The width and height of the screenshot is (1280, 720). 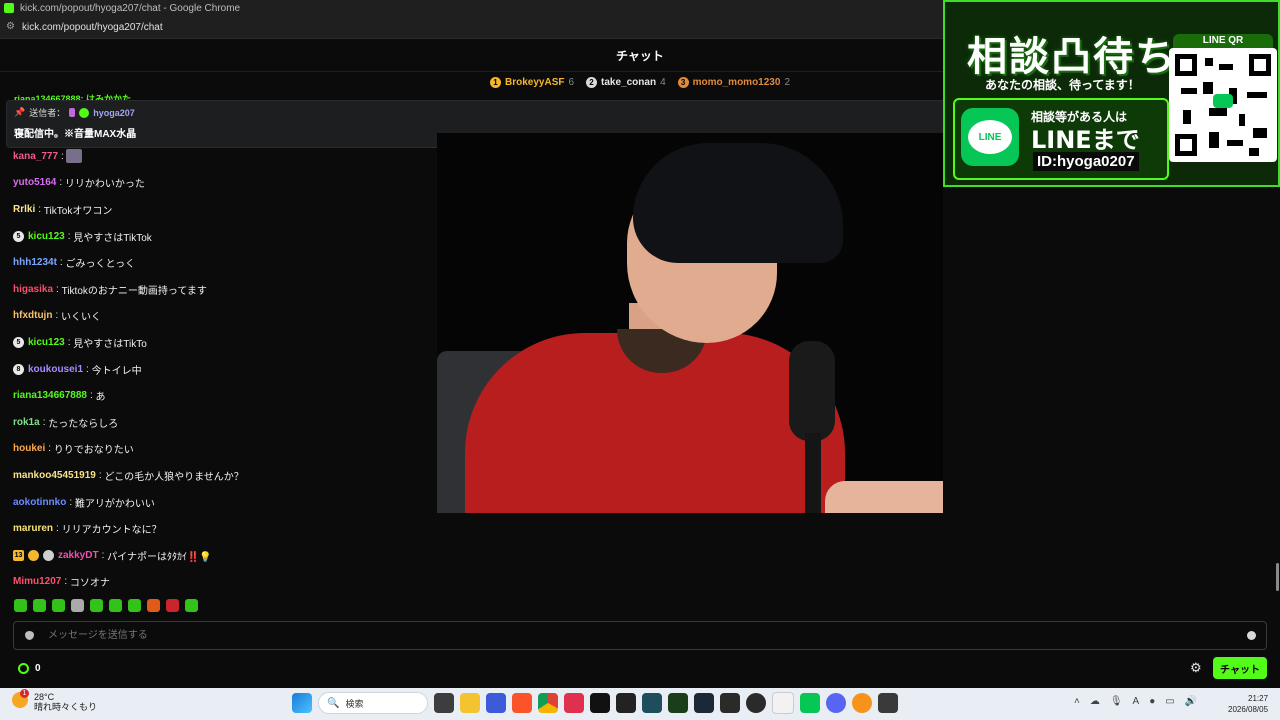 What do you see at coordinates (33, 528) in the screenshot?
I see `chat-username: maruren` at bounding box center [33, 528].